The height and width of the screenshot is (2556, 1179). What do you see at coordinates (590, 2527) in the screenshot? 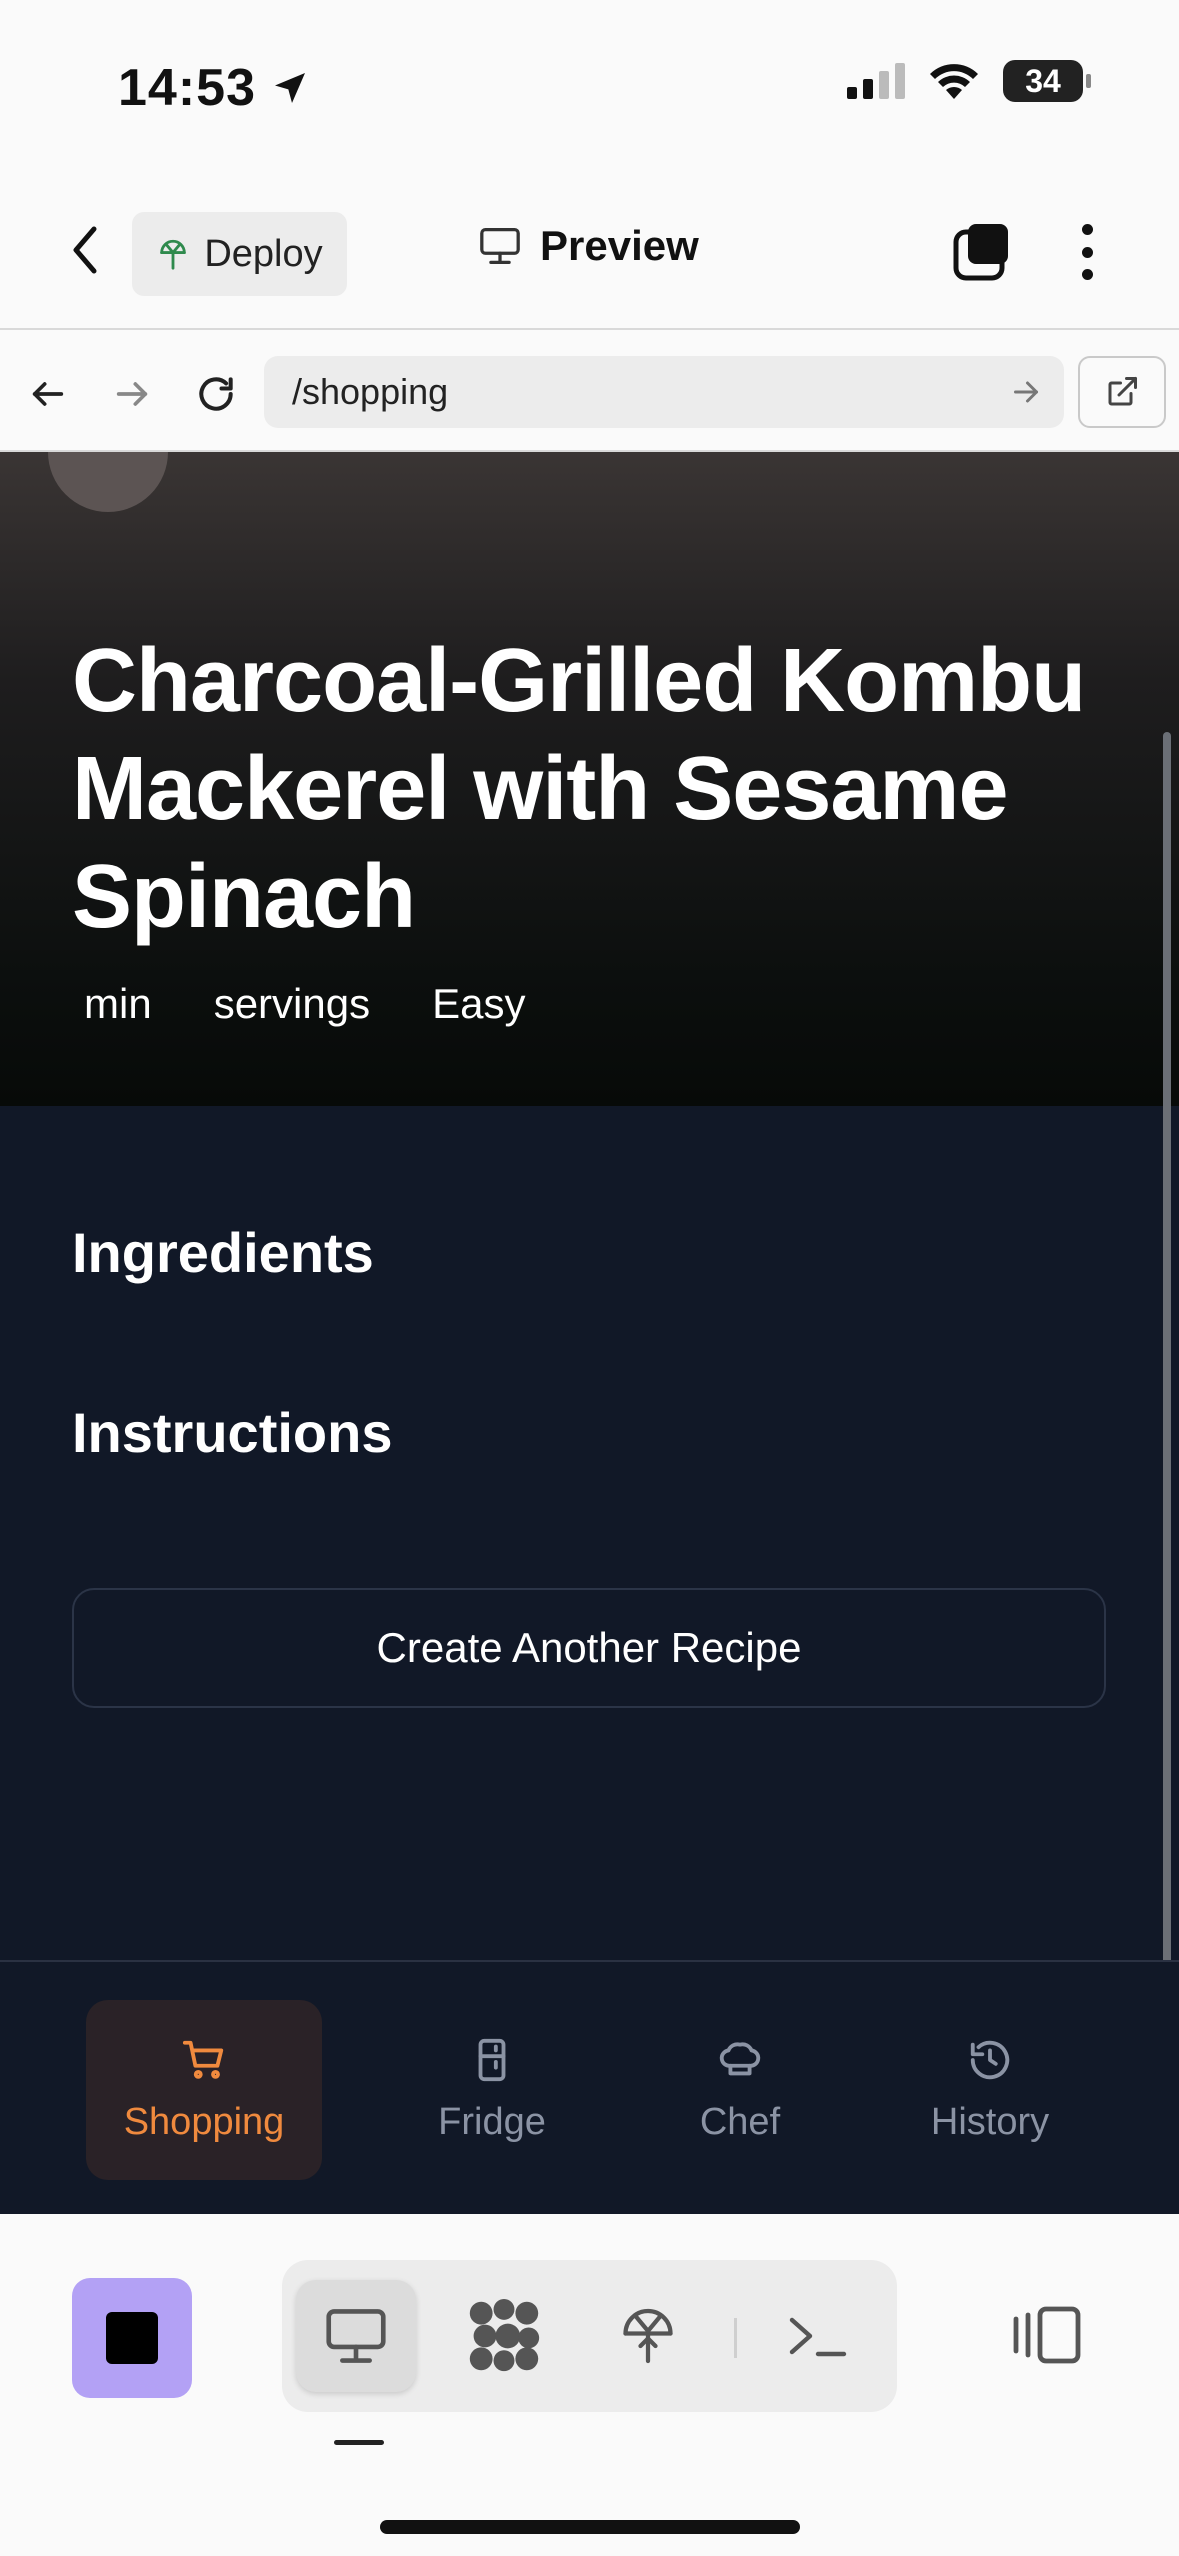
I see `home-indicator` at bounding box center [590, 2527].